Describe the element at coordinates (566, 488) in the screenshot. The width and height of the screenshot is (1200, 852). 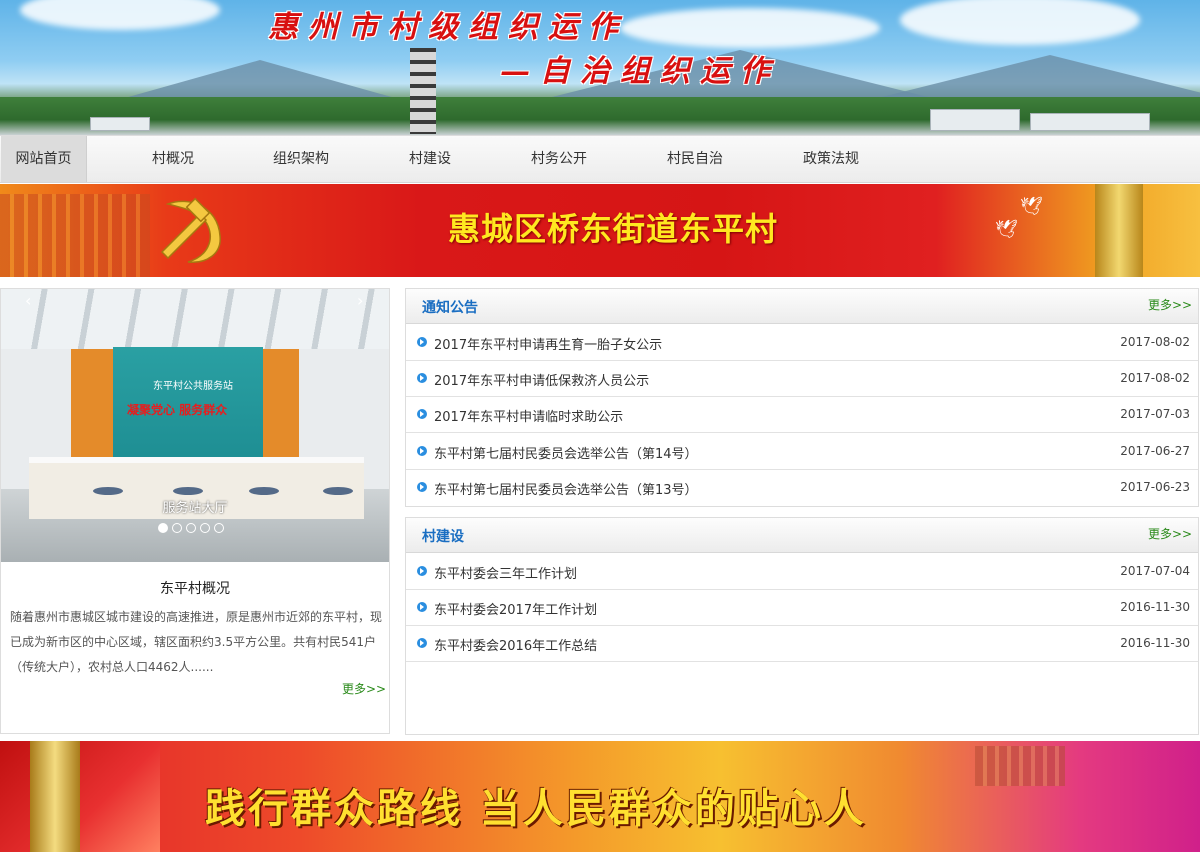
I see `list-item-title: 东平村第七届村民委员会选举公告（第13号）` at that location.